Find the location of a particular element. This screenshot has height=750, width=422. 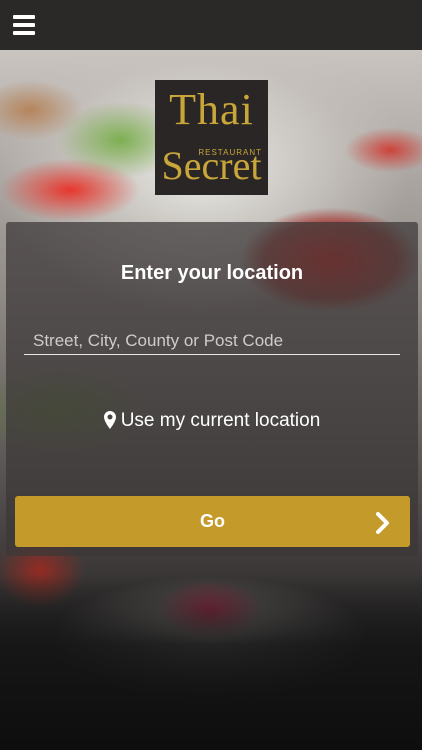

top-bar is located at coordinates (211, 25).